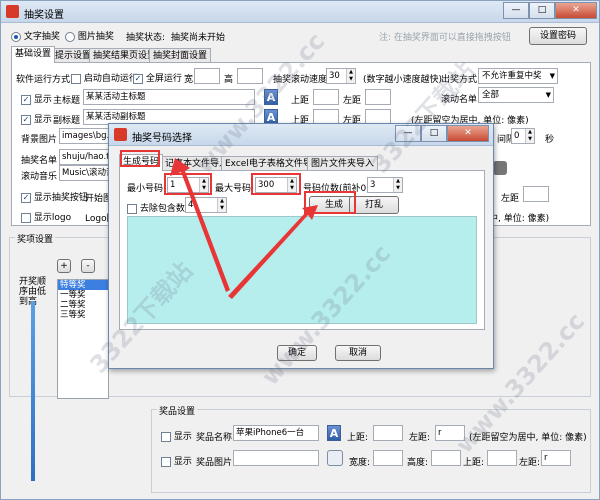 This screenshot has width=600, height=500. Describe the element at coordinates (335, 458) in the screenshot. I see `image-browse-icon` at that location.